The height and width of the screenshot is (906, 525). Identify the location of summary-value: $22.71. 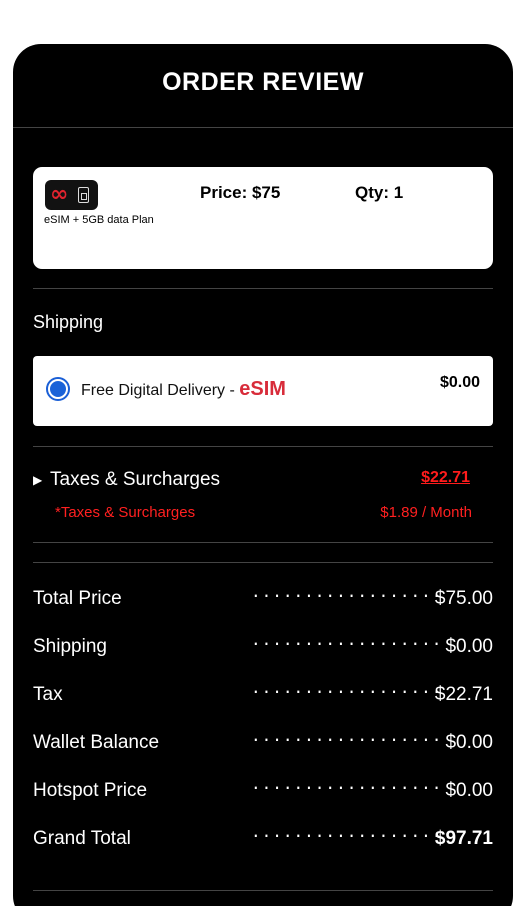
(463, 694).